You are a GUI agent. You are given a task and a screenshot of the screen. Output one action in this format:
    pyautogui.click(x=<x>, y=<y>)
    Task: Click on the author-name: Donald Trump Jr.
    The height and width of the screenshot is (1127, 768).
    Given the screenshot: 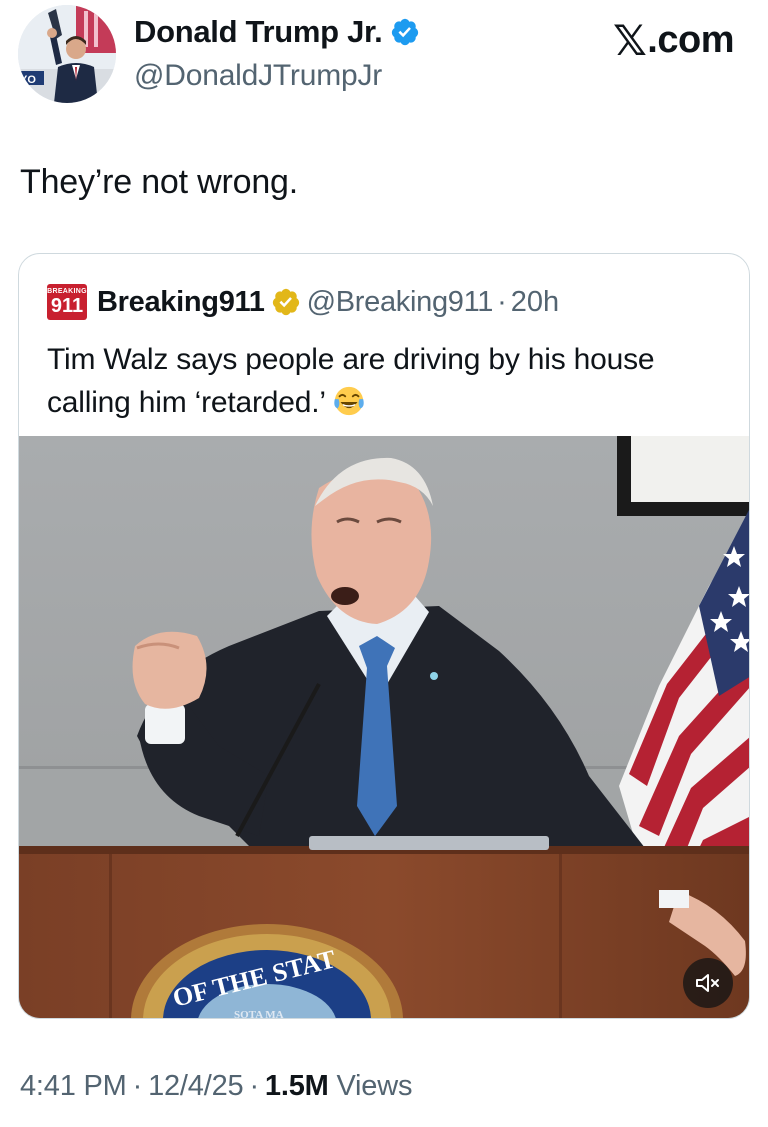 What is the action you would take?
    pyautogui.click(x=258, y=32)
    